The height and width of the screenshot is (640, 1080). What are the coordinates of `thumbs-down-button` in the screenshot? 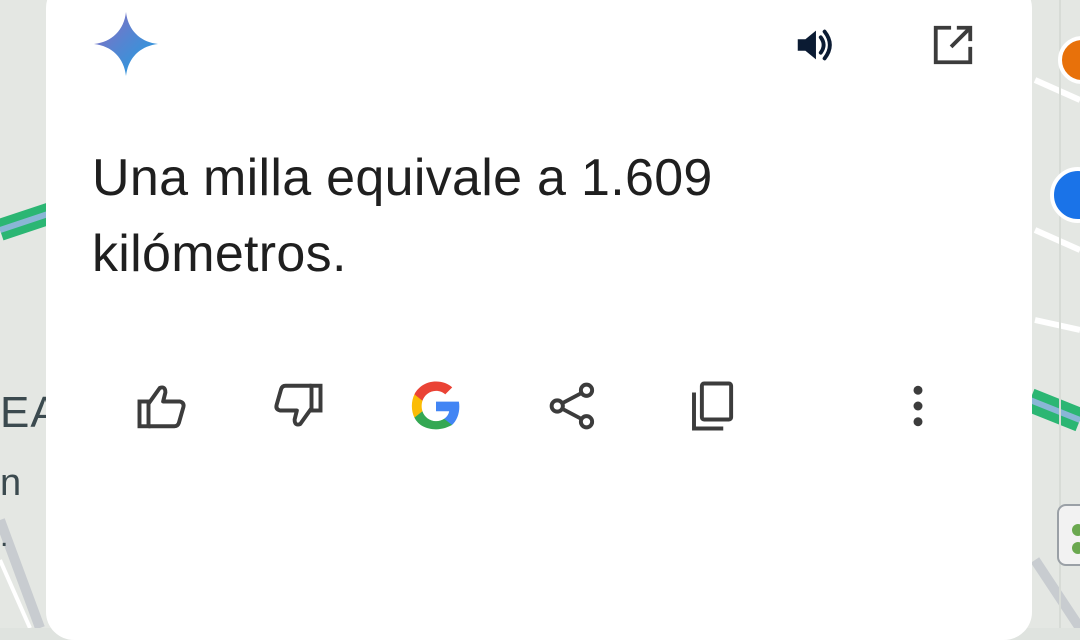 It's located at (298, 406).